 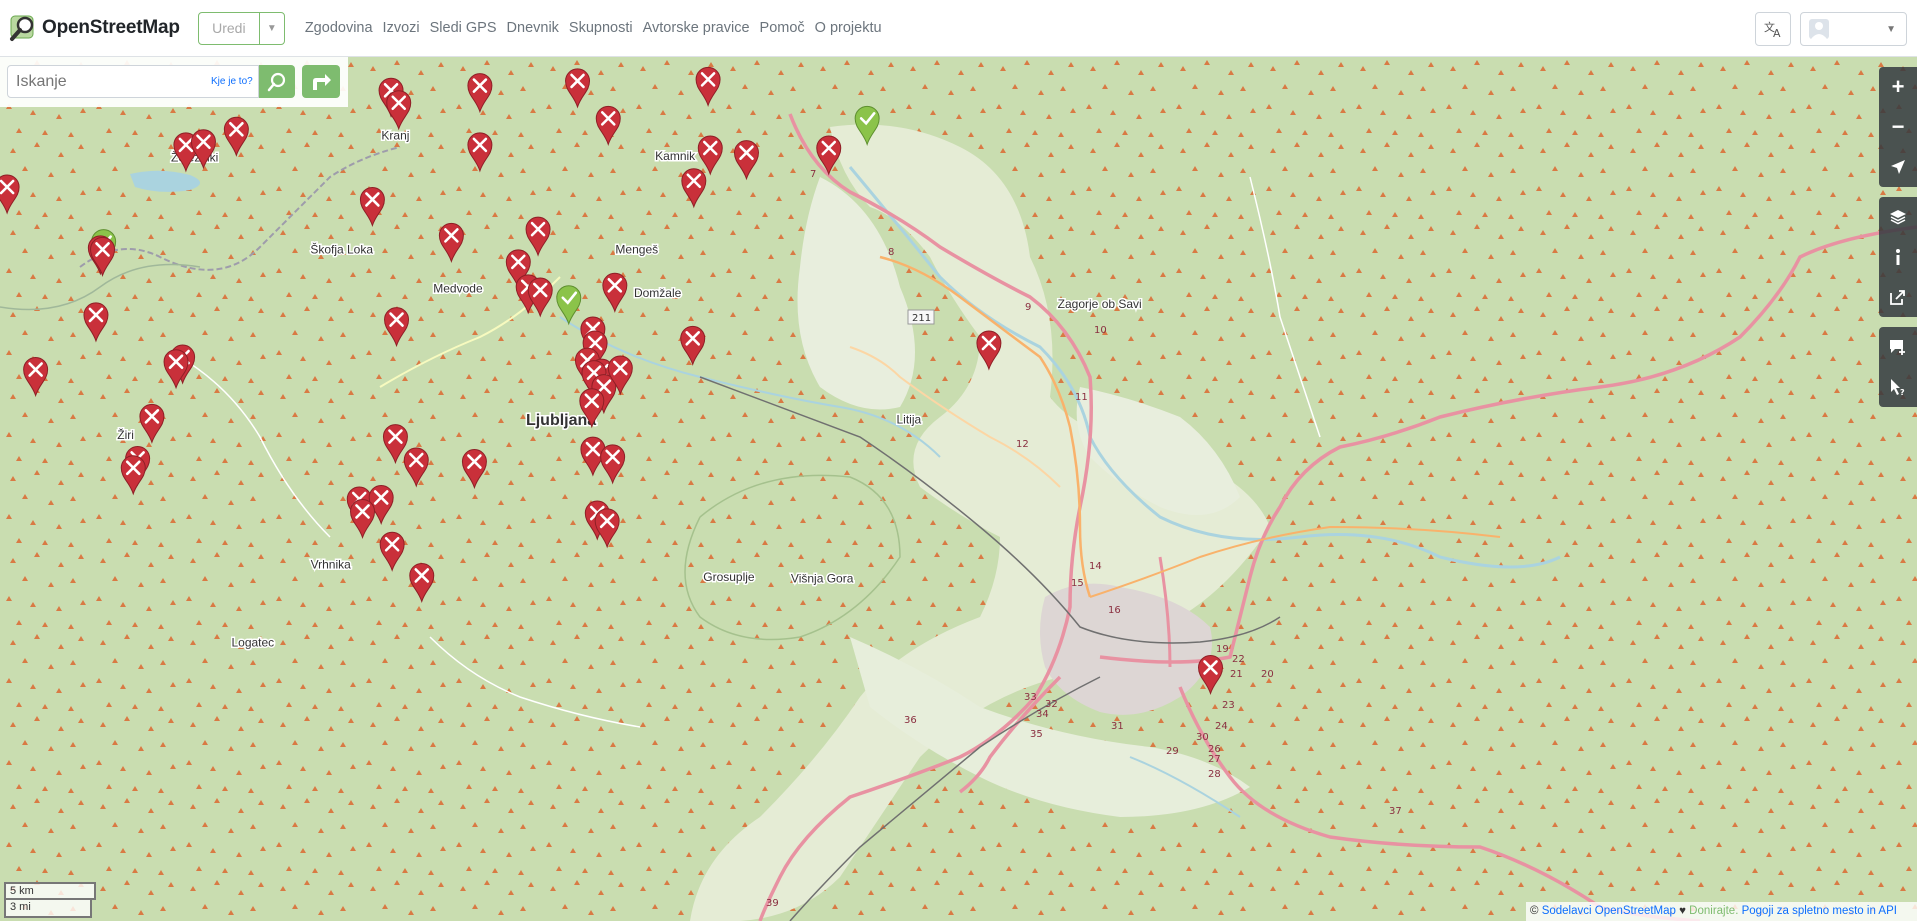 I want to click on road-ref-label: 22, so click(x=1238, y=659).